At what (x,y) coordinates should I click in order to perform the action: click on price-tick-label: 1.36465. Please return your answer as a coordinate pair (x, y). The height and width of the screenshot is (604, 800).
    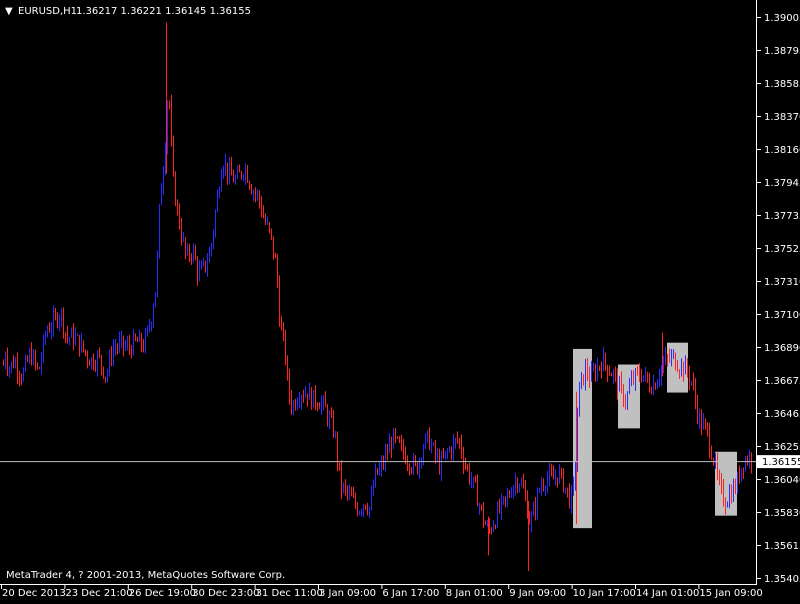
    Looking at the image, I should click on (782, 414).